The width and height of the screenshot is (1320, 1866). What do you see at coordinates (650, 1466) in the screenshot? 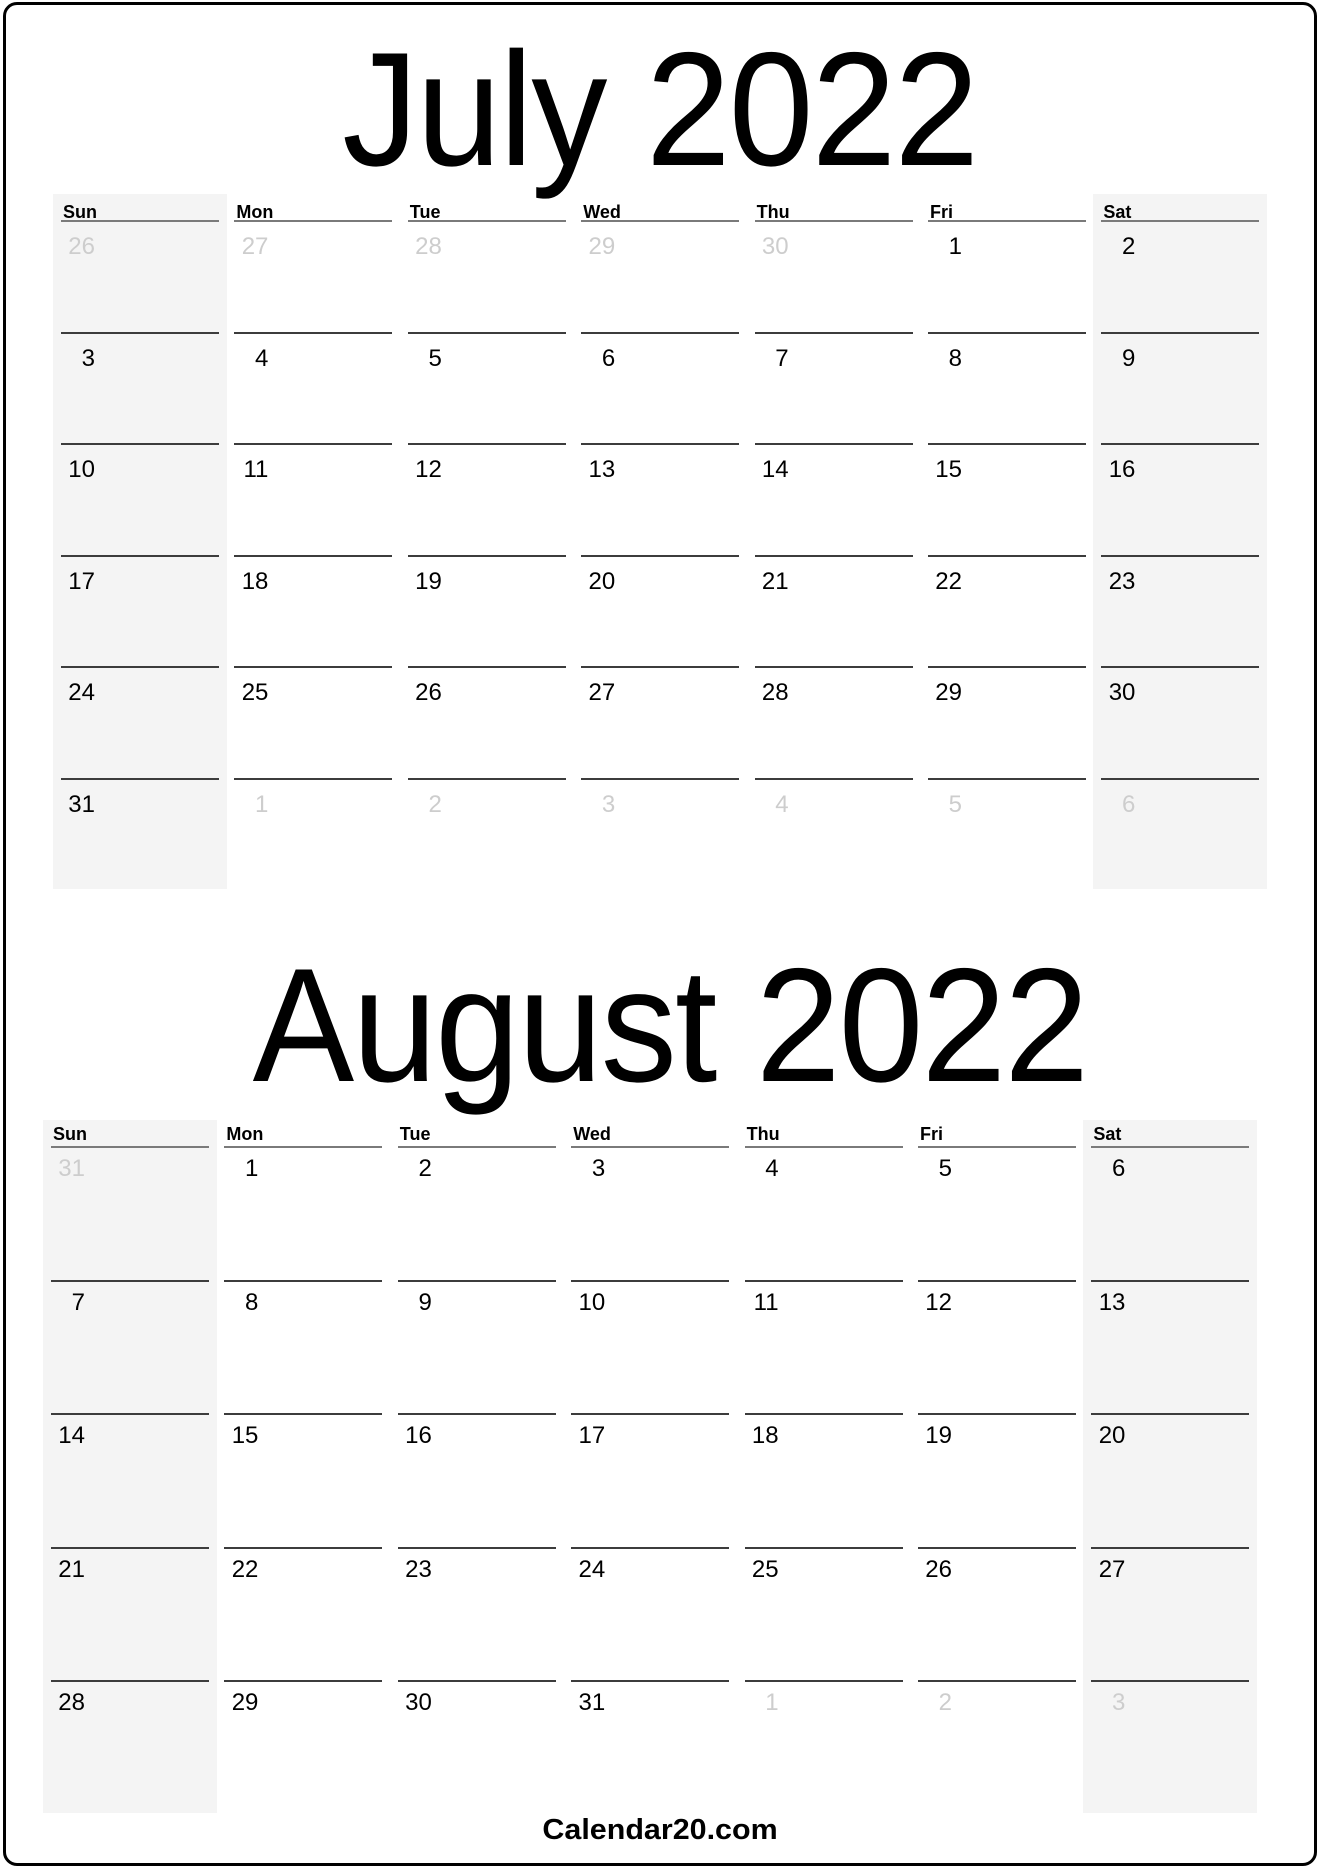
I see `weekday-column-wed: Wed 3 10 17 24 31` at bounding box center [650, 1466].